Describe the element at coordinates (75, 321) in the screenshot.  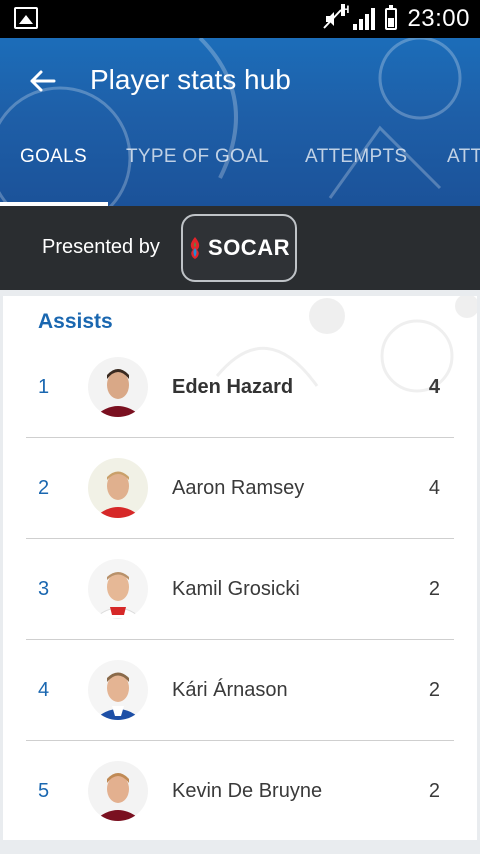
I see `section-title: Assists` at that location.